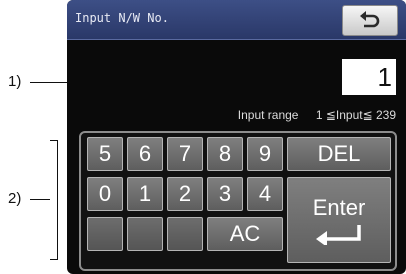  What do you see at coordinates (105, 194) in the screenshot?
I see `key-0: 0` at bounding box center [105, 194].